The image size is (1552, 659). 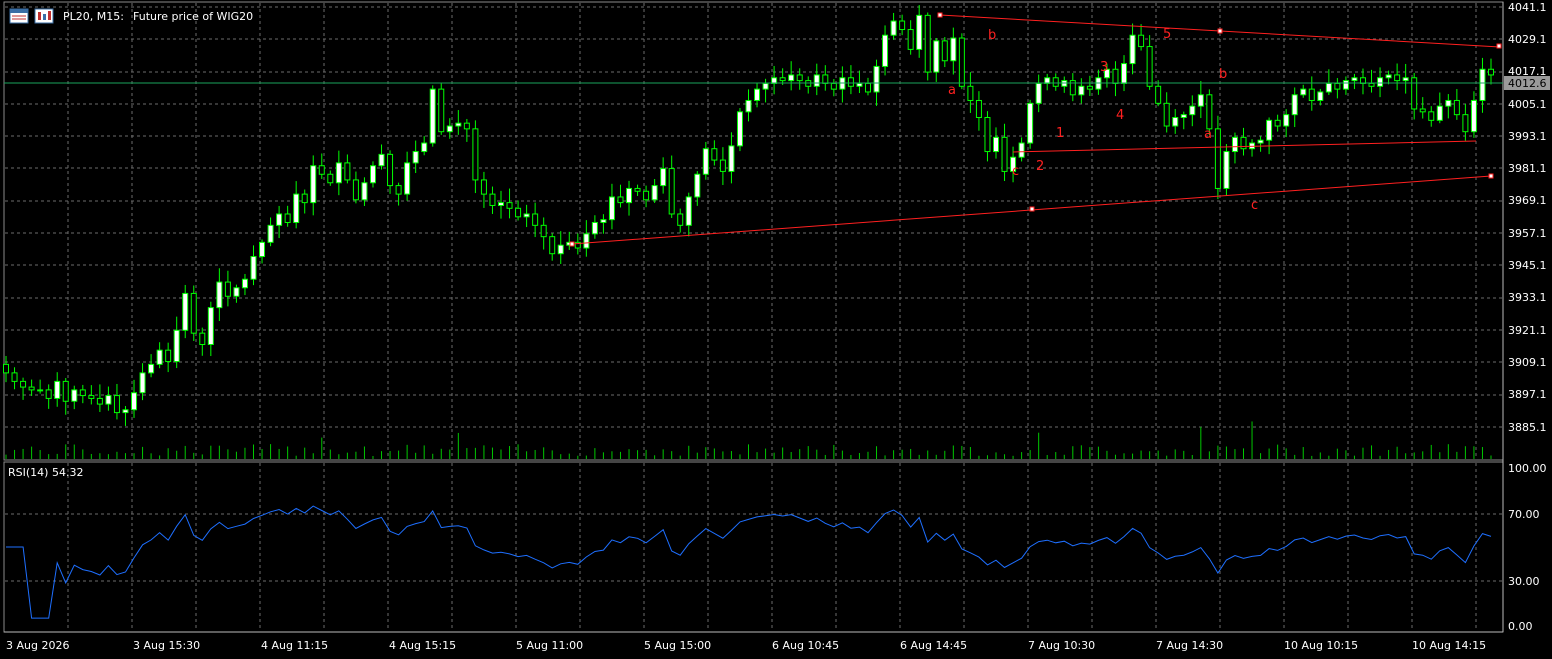 What do you see at coordinates (1527, 297) in the screenshot?
I see `price-tick: 3933.1` at bounding box center [1527, 297].